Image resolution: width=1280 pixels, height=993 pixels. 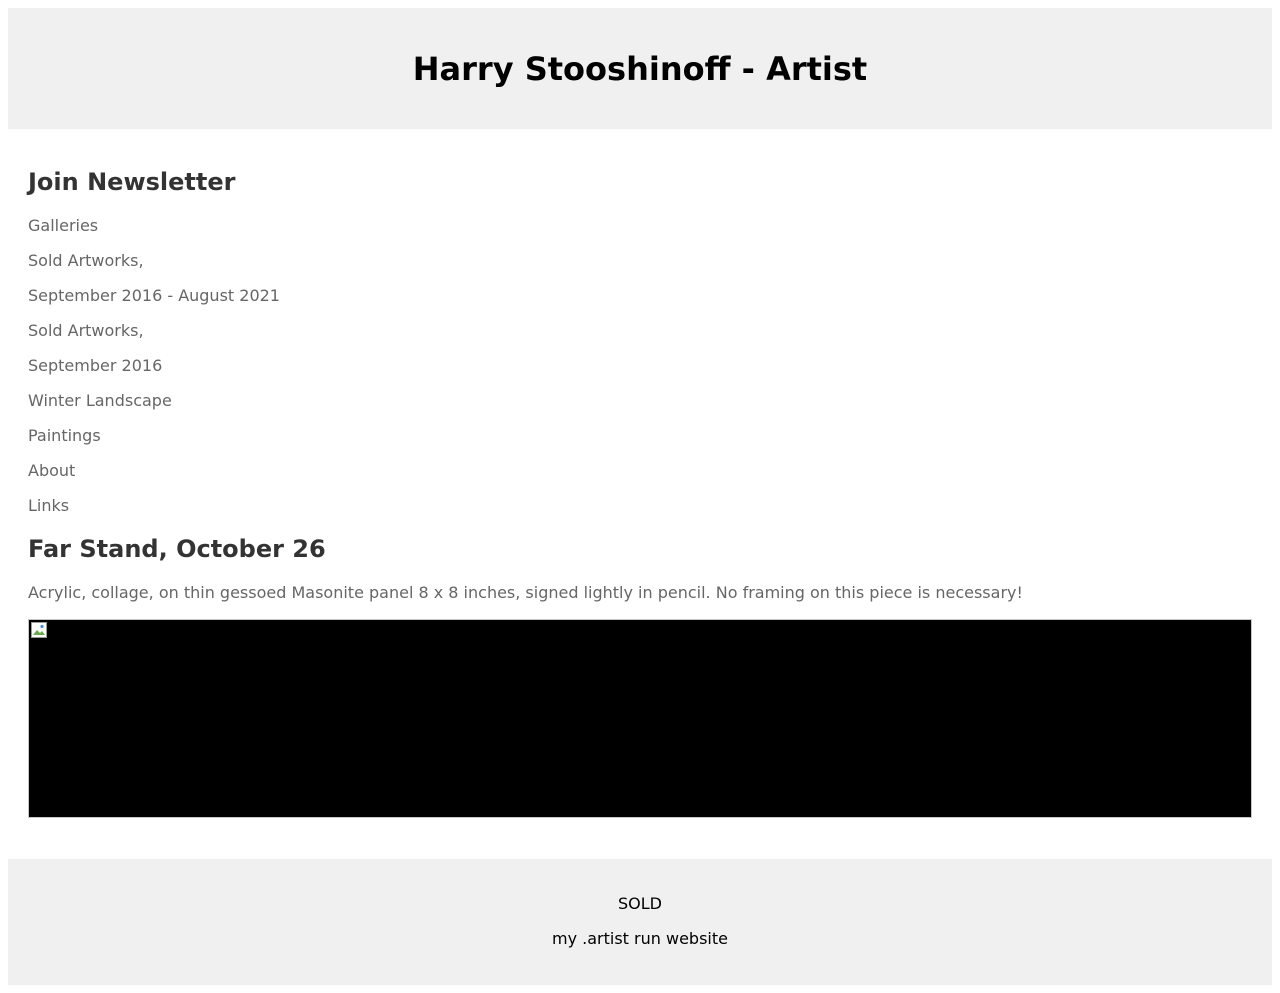 What do you see at coordinates (640, 903) in the screenshot?
I see `sold-status: SOLD` at bounding box center [640, 903].